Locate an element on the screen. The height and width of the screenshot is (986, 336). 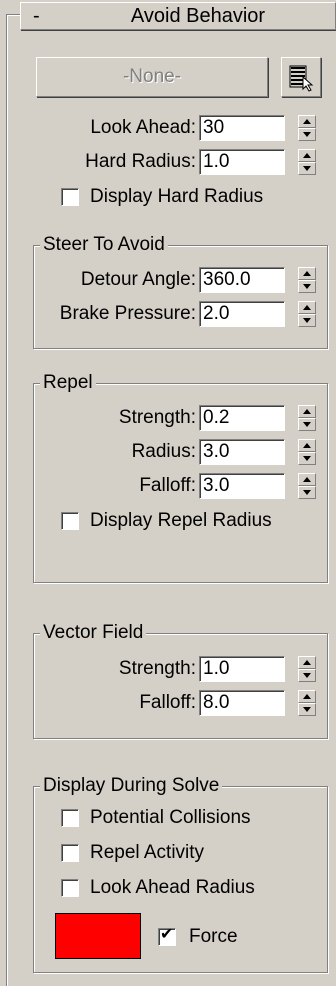
force-color-swatch is located at coordinates (98, 936).